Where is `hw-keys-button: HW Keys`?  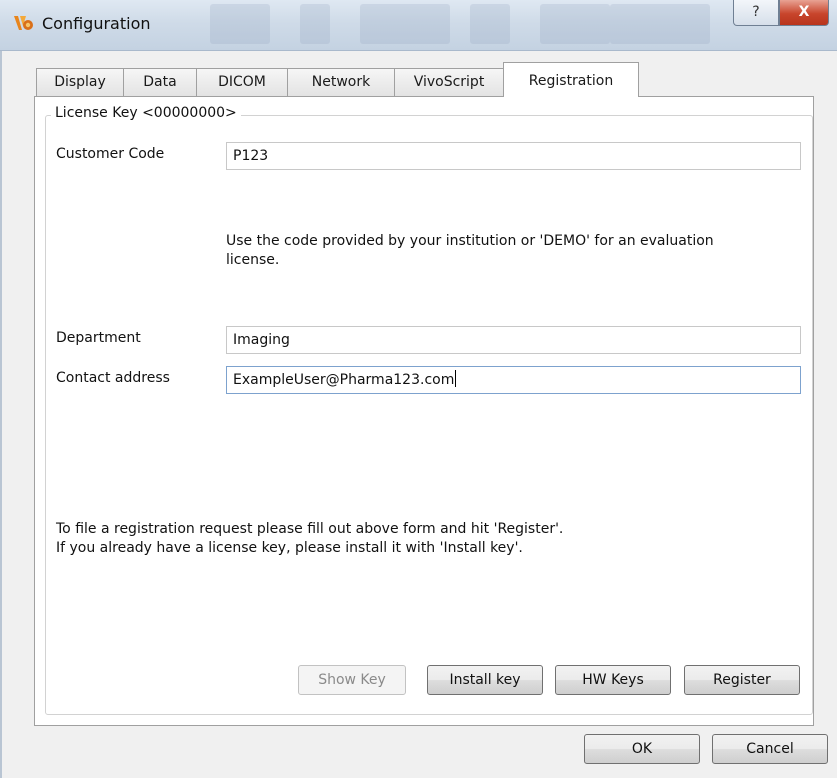 hw-keys-button: HW Keys is located at coordinates (613, 680).